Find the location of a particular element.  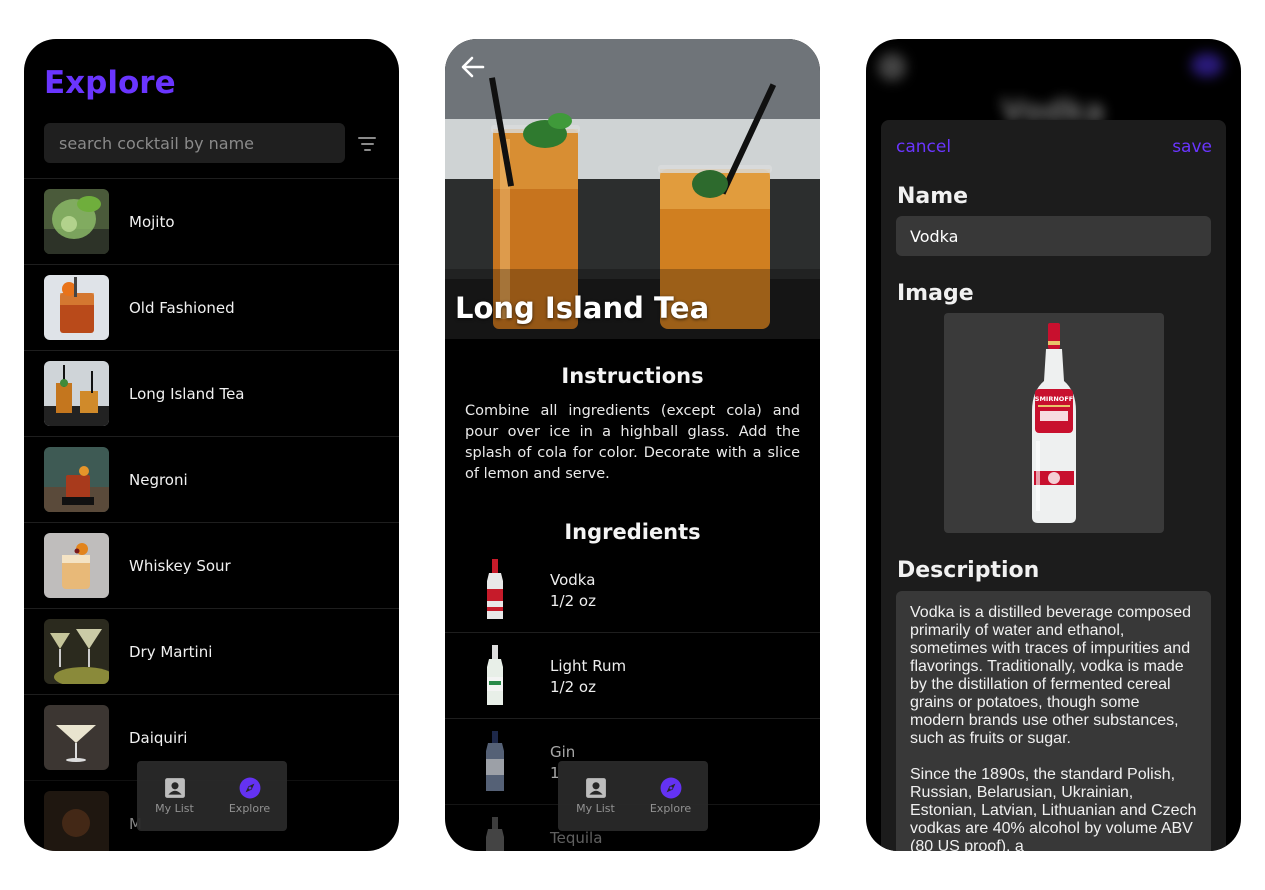

ingredient-name: Light Rum is located at coordinates (588, 666).